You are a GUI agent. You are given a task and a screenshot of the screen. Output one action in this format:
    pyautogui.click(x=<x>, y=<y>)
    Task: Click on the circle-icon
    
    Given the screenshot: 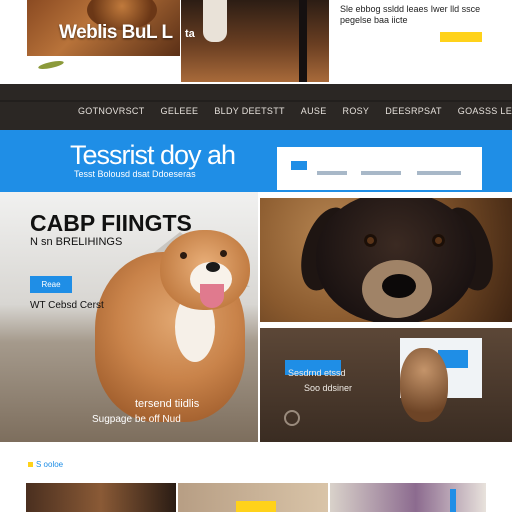 What is the action you would take?
    pyautogui.click(x=292, y=418)
    